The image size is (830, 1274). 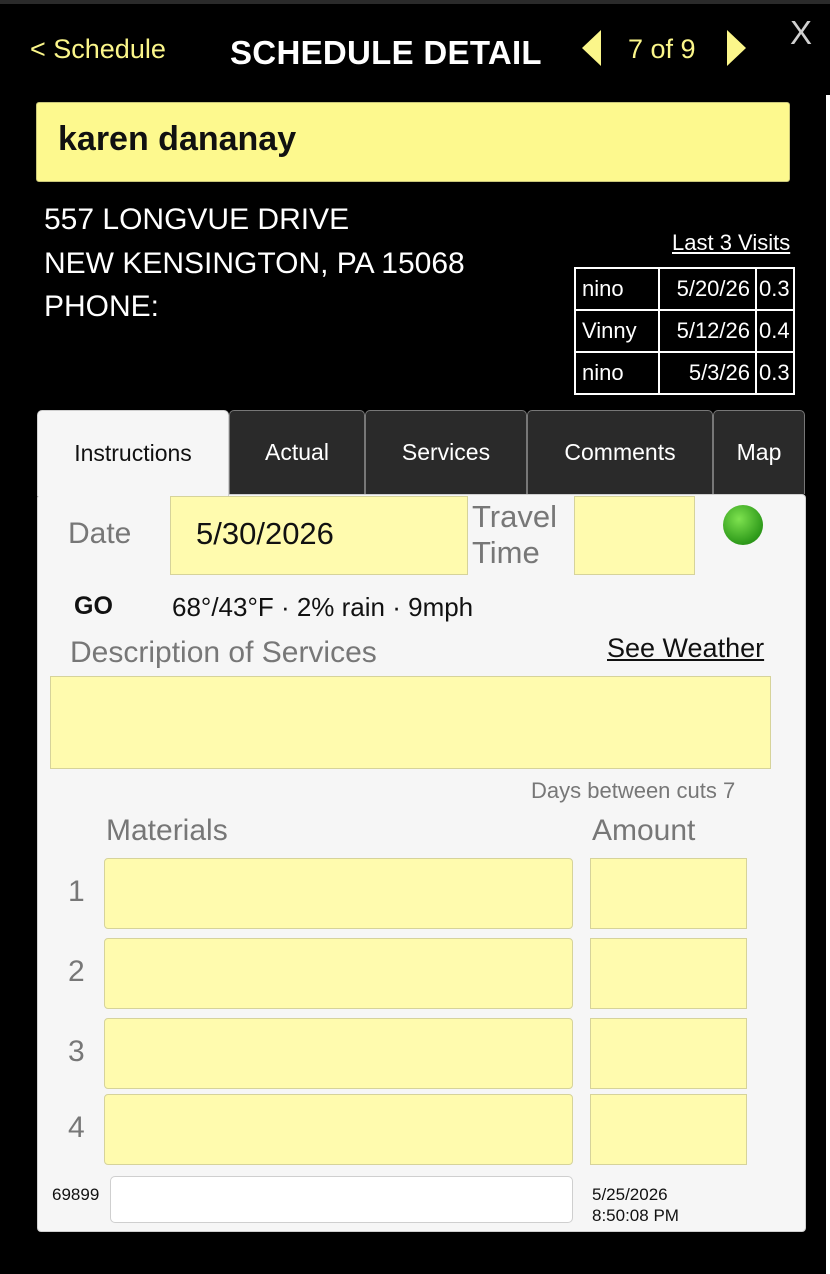 What do you see at coordinates (685, 648) in the screenshot?
I see `see-weather-link: See Weather` at bounding box center [685, 648].